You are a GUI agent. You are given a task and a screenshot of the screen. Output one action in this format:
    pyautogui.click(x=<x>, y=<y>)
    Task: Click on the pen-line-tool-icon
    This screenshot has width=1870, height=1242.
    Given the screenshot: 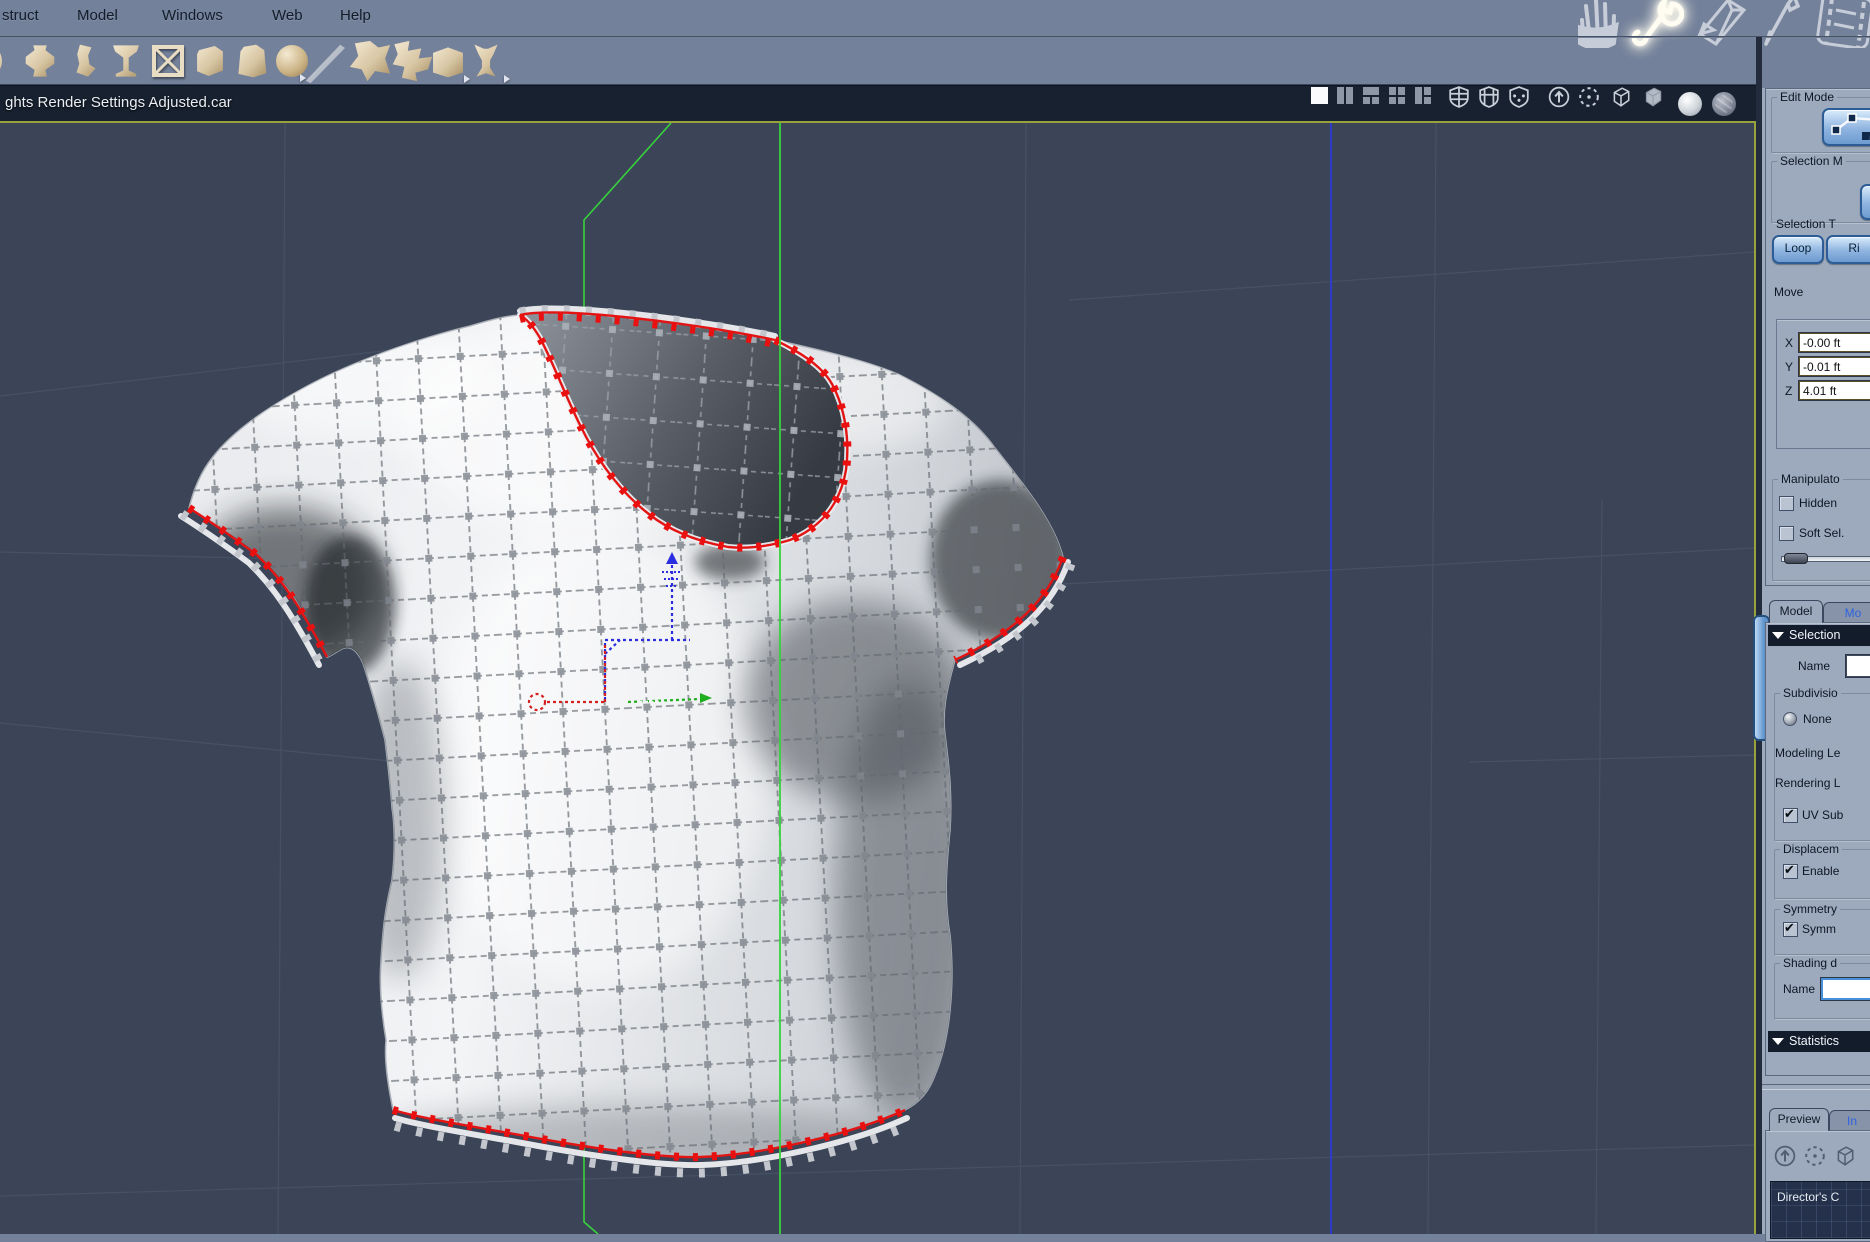 What is the action you would take?
    pyautogui.click(x=325, y=64)
    